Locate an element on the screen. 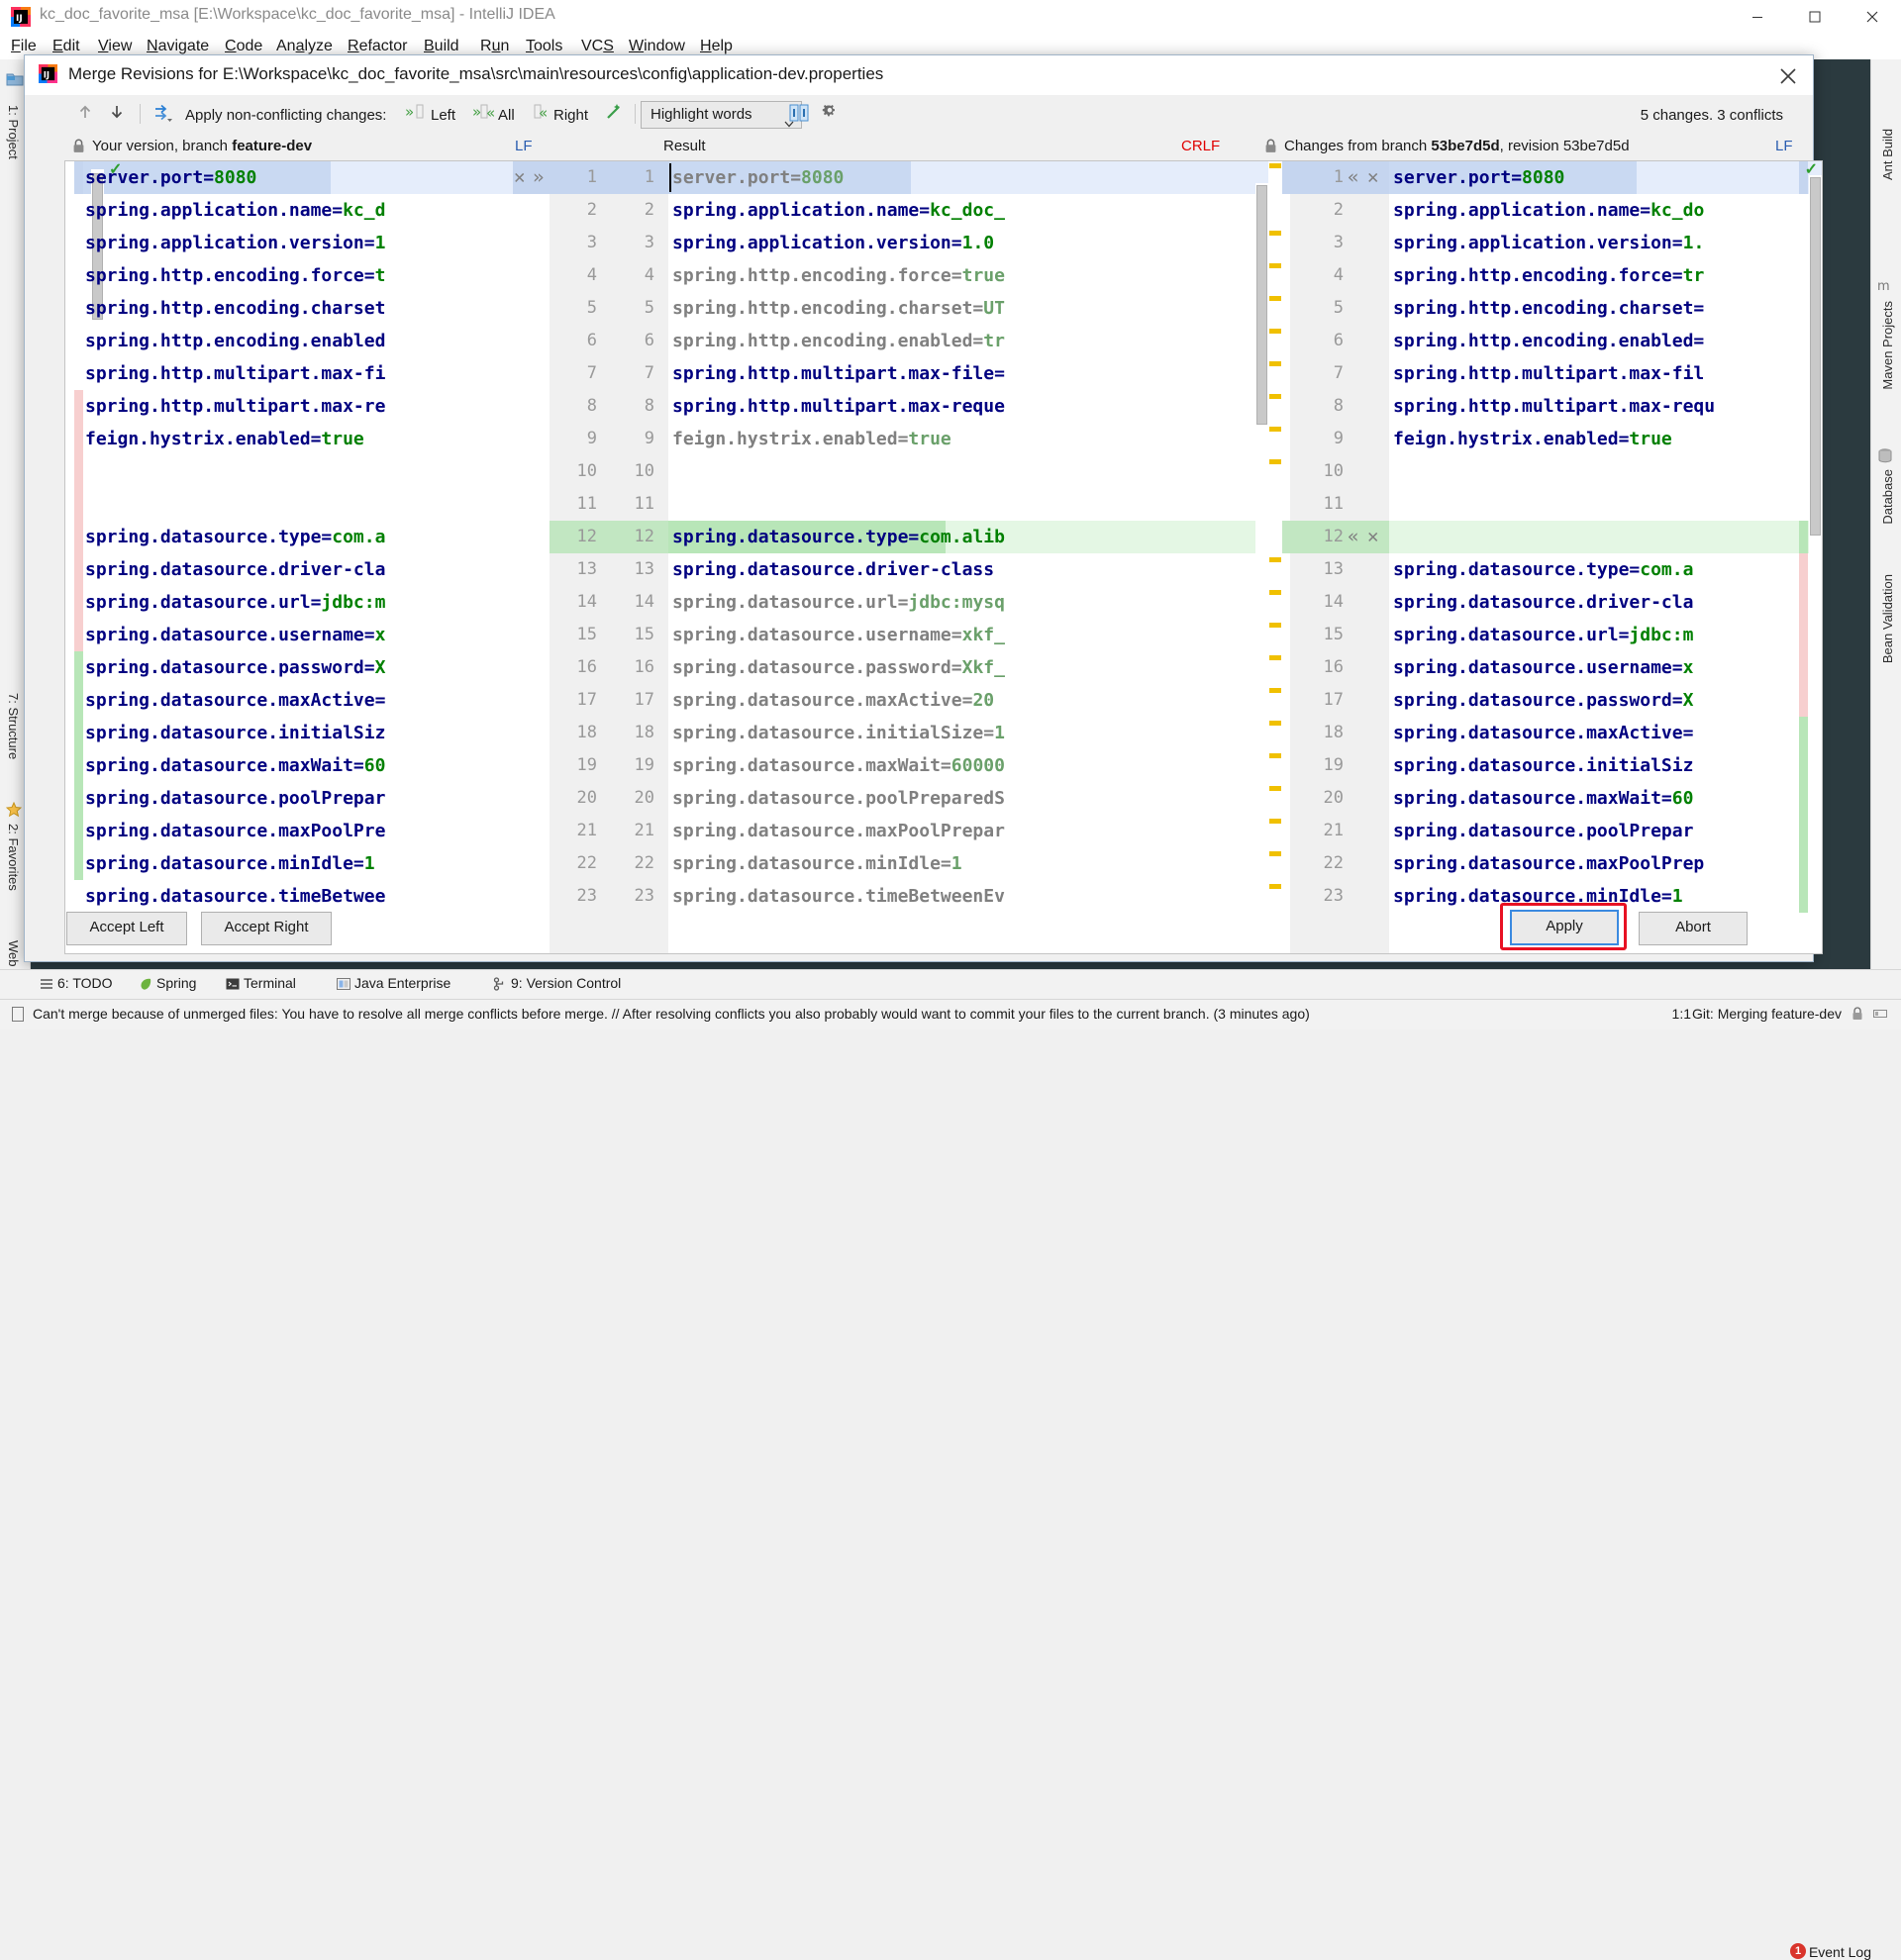  code-row: spring.http.encoding.enabled is located at coordinates (289, 341).